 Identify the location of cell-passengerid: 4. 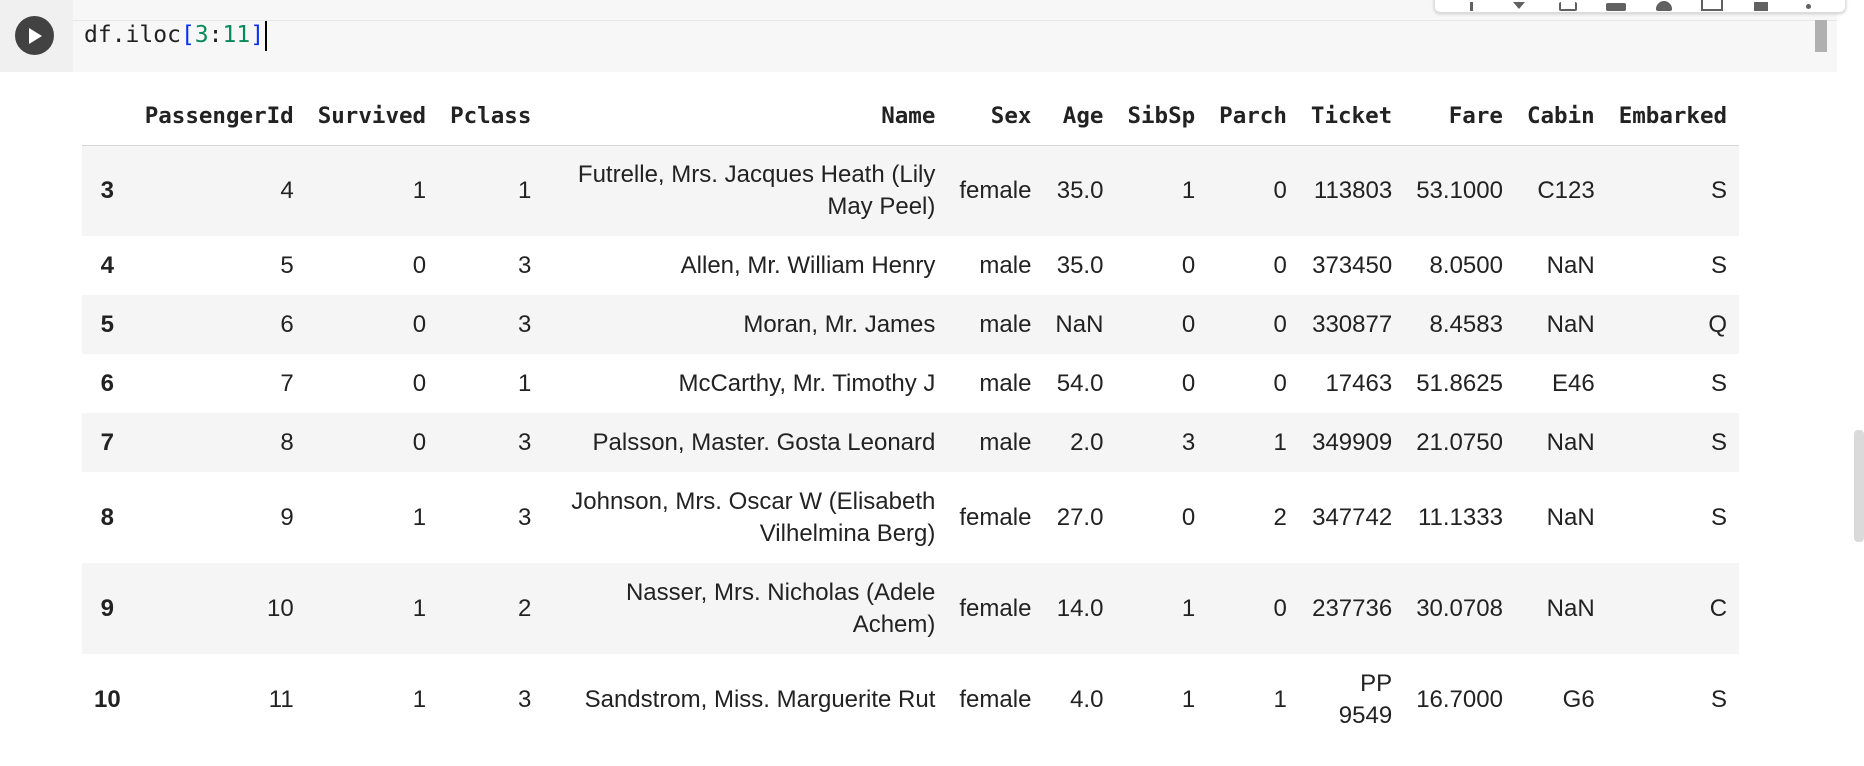
(287, 190).